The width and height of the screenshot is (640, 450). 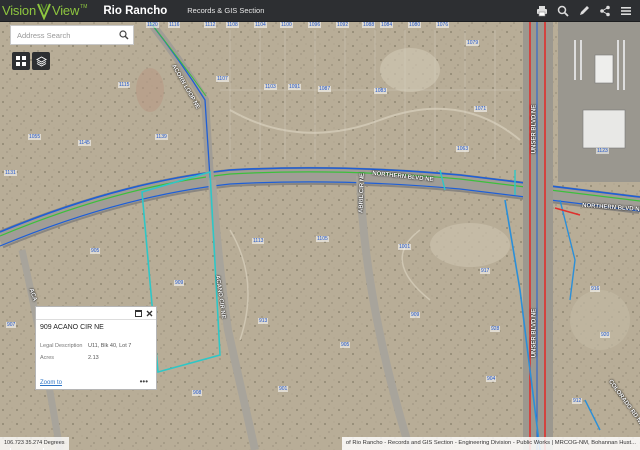 What do you see at coordinates (260, 25) in the screenshot?
I see `parcel-label: 1104` at bounding box center [260, 25].